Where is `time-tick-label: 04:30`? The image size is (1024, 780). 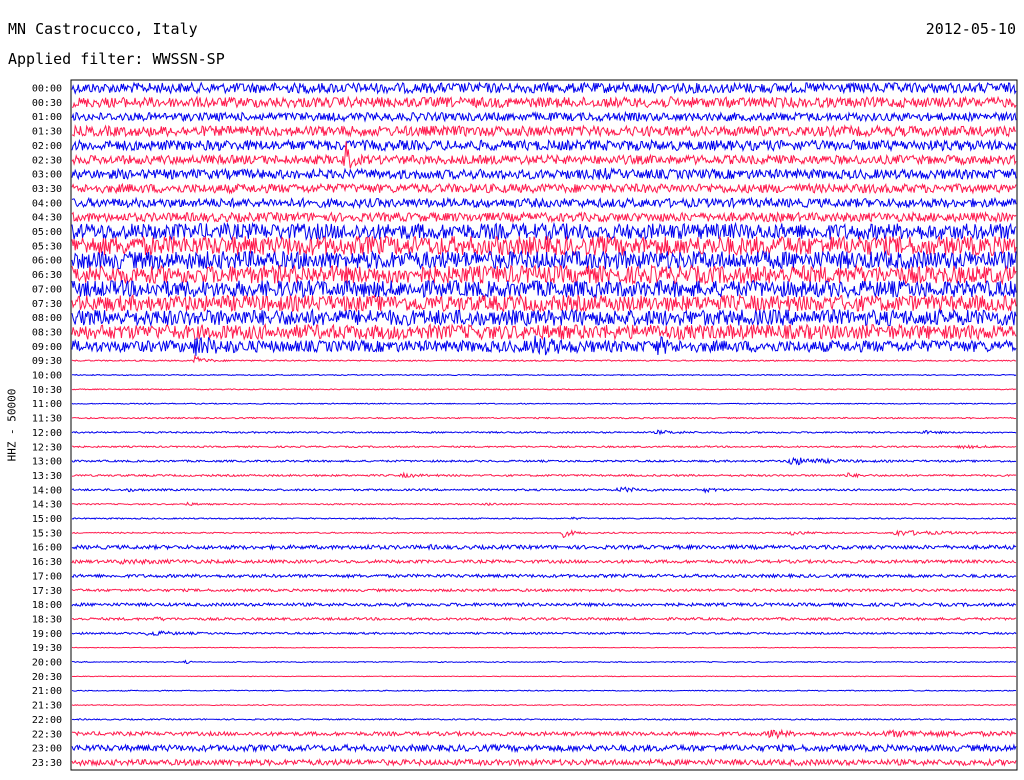 time-tick-label: 04:30 is located at coordinates (47, 218).